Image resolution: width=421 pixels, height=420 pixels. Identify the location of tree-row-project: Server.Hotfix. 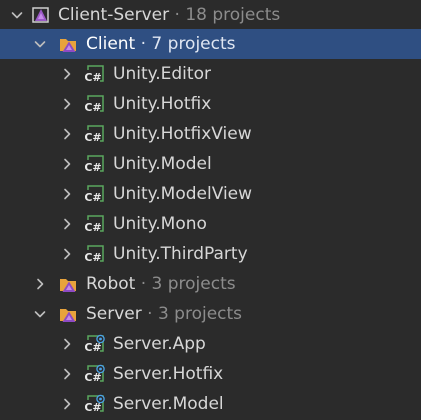
(210, 374).